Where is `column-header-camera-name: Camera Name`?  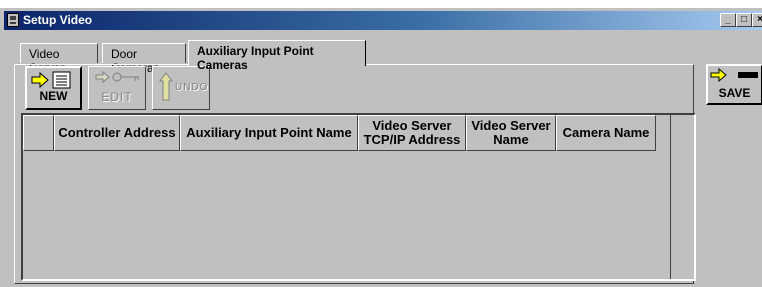
column-header-camera-name: Camera Name is located at coordinates (606, 133).